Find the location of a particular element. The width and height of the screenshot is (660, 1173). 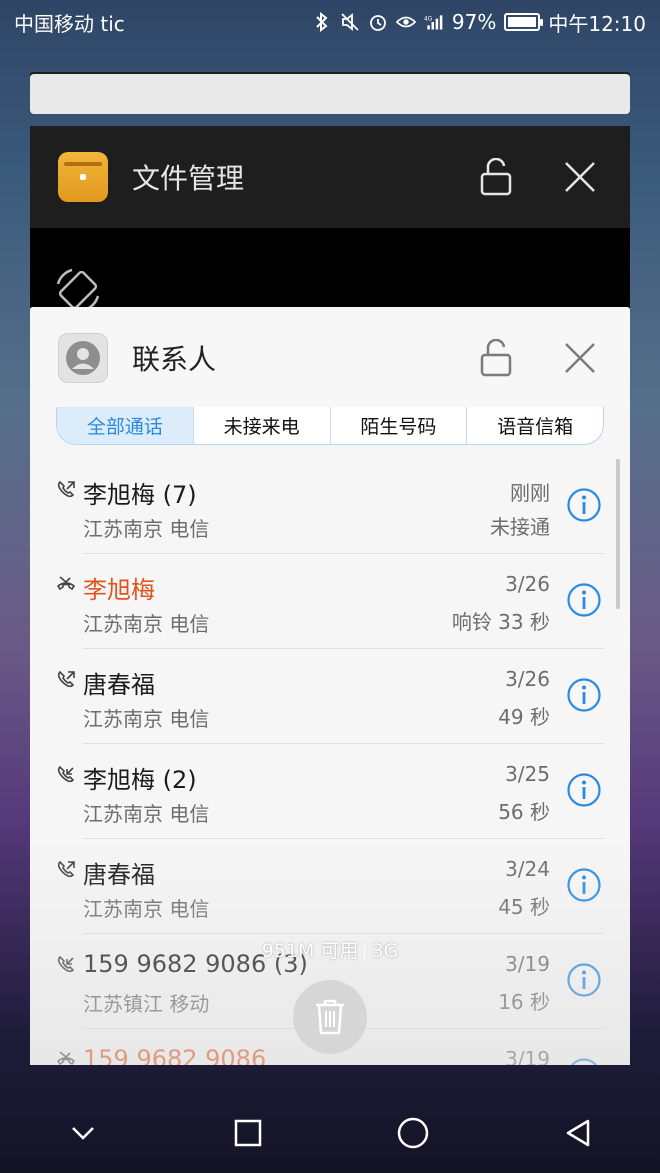

call-log-row: 李旭梅 江苏南京 电信 3/26 响铃 33 秒 is located at coordinates (330, 601).